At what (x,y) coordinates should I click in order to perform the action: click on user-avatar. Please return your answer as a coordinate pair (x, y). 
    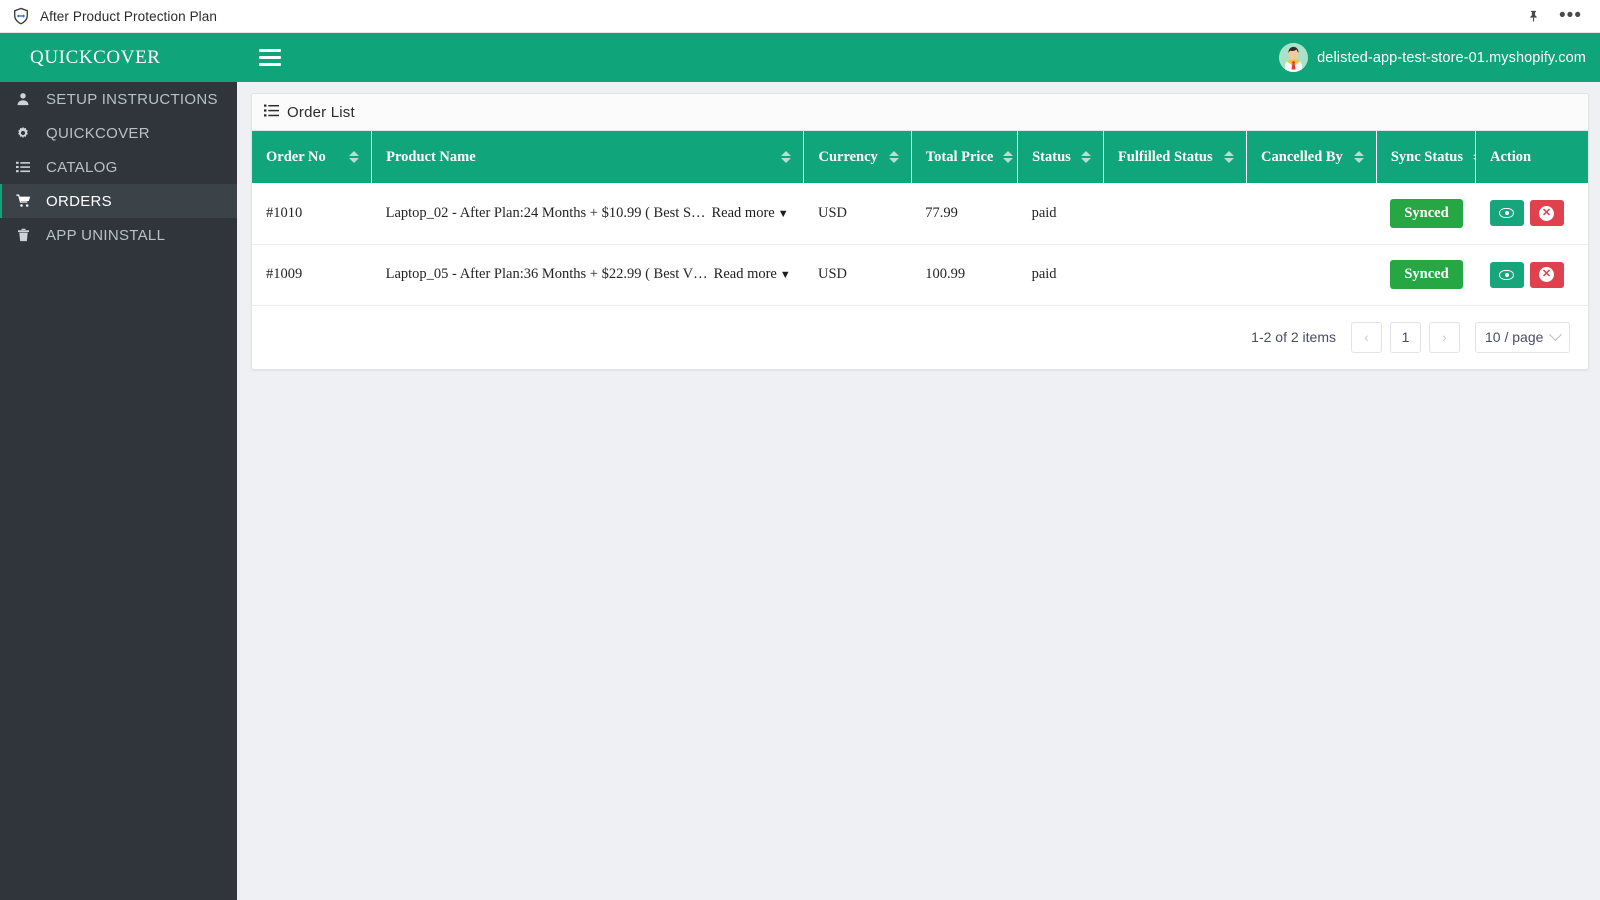
    Looking at the image, I should click on (1294, 57).